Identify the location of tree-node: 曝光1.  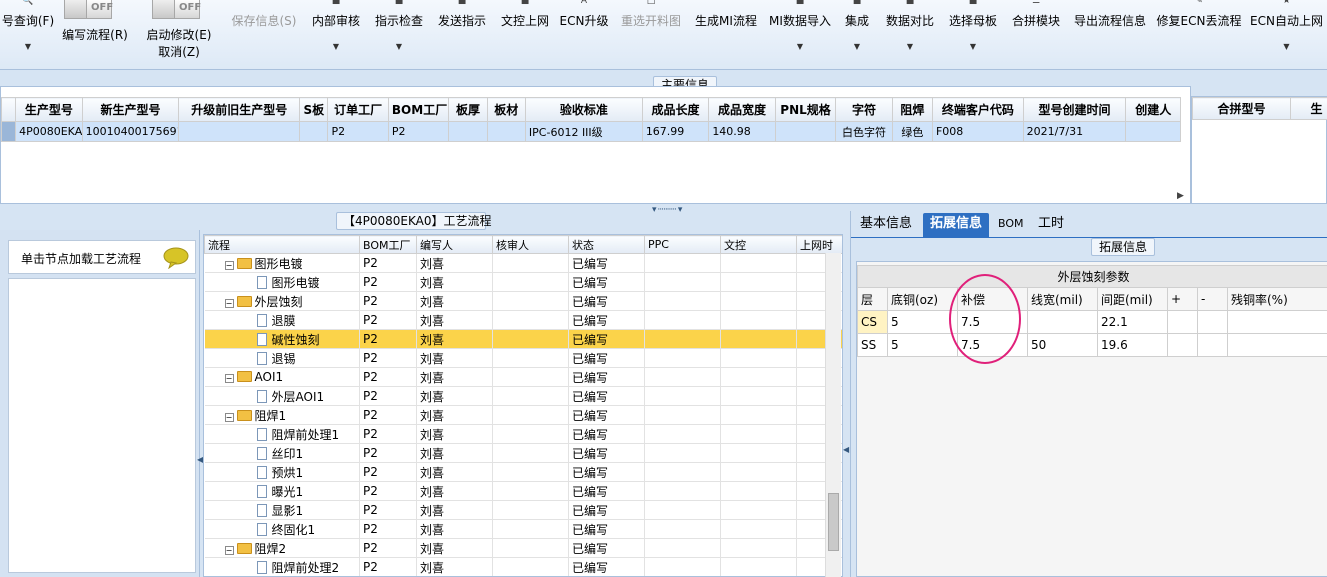
(282, 491).